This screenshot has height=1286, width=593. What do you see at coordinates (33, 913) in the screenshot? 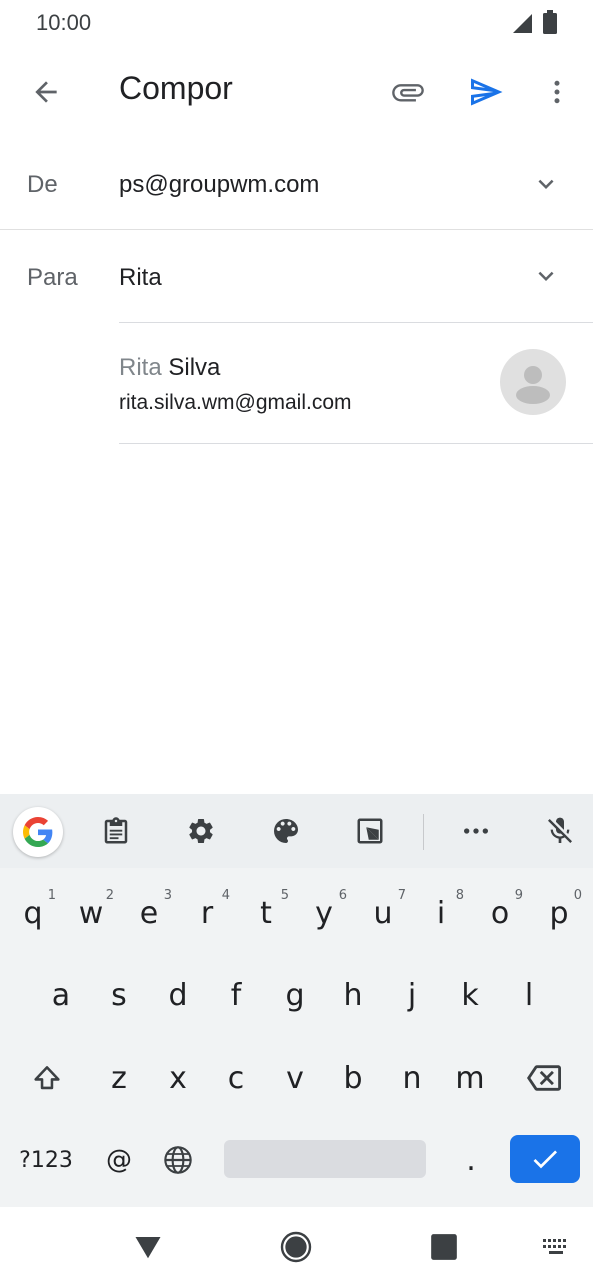
I see `key-q: q1` at bounding box center [33, 913].